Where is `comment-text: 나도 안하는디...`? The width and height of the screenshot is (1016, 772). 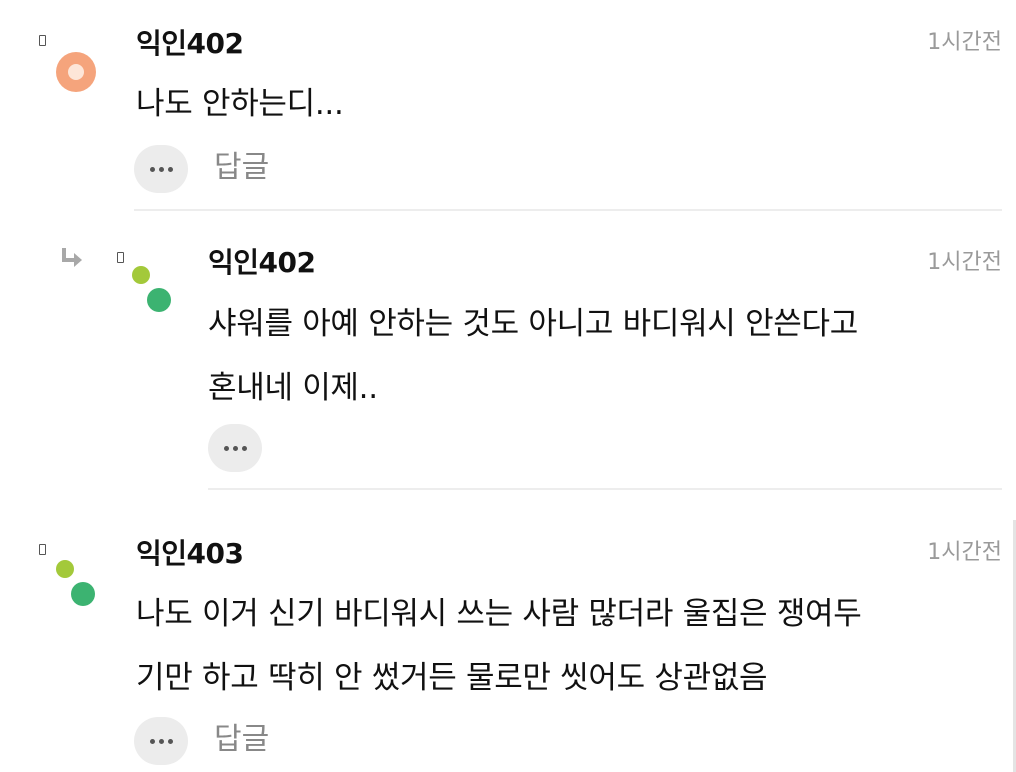 comment-text: 나도 안하는디... is located at coordinates (240, 104).